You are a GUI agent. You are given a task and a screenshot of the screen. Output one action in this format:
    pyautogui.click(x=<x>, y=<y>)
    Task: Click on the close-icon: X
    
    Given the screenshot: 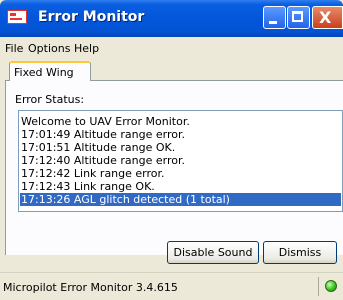 What is the action you would take?
    pyautogui.click(x=327, y=17)
    